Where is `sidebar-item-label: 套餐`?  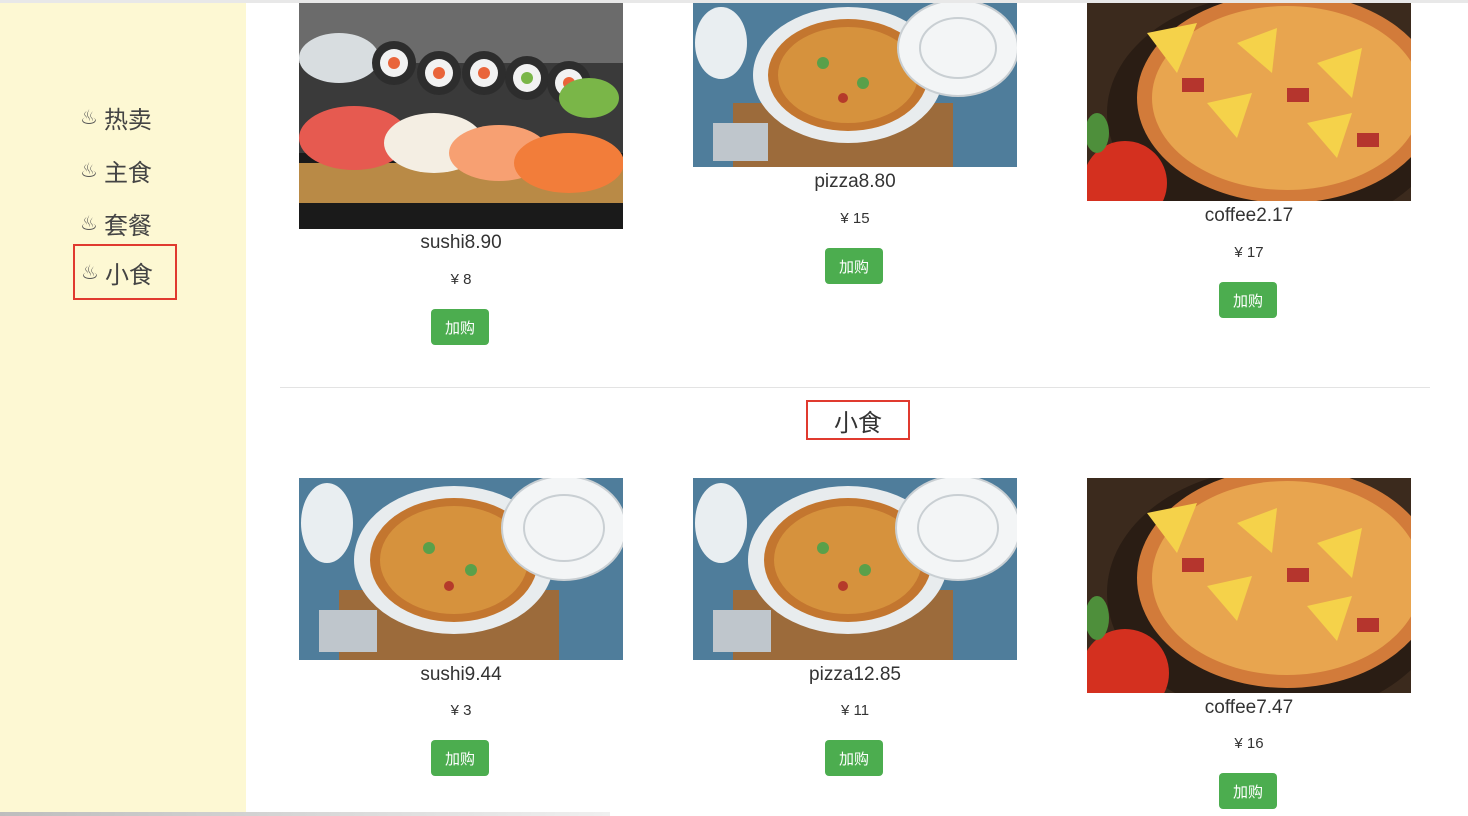
sidebar-item-label: 套餐 is located at coordinates (127, 225).